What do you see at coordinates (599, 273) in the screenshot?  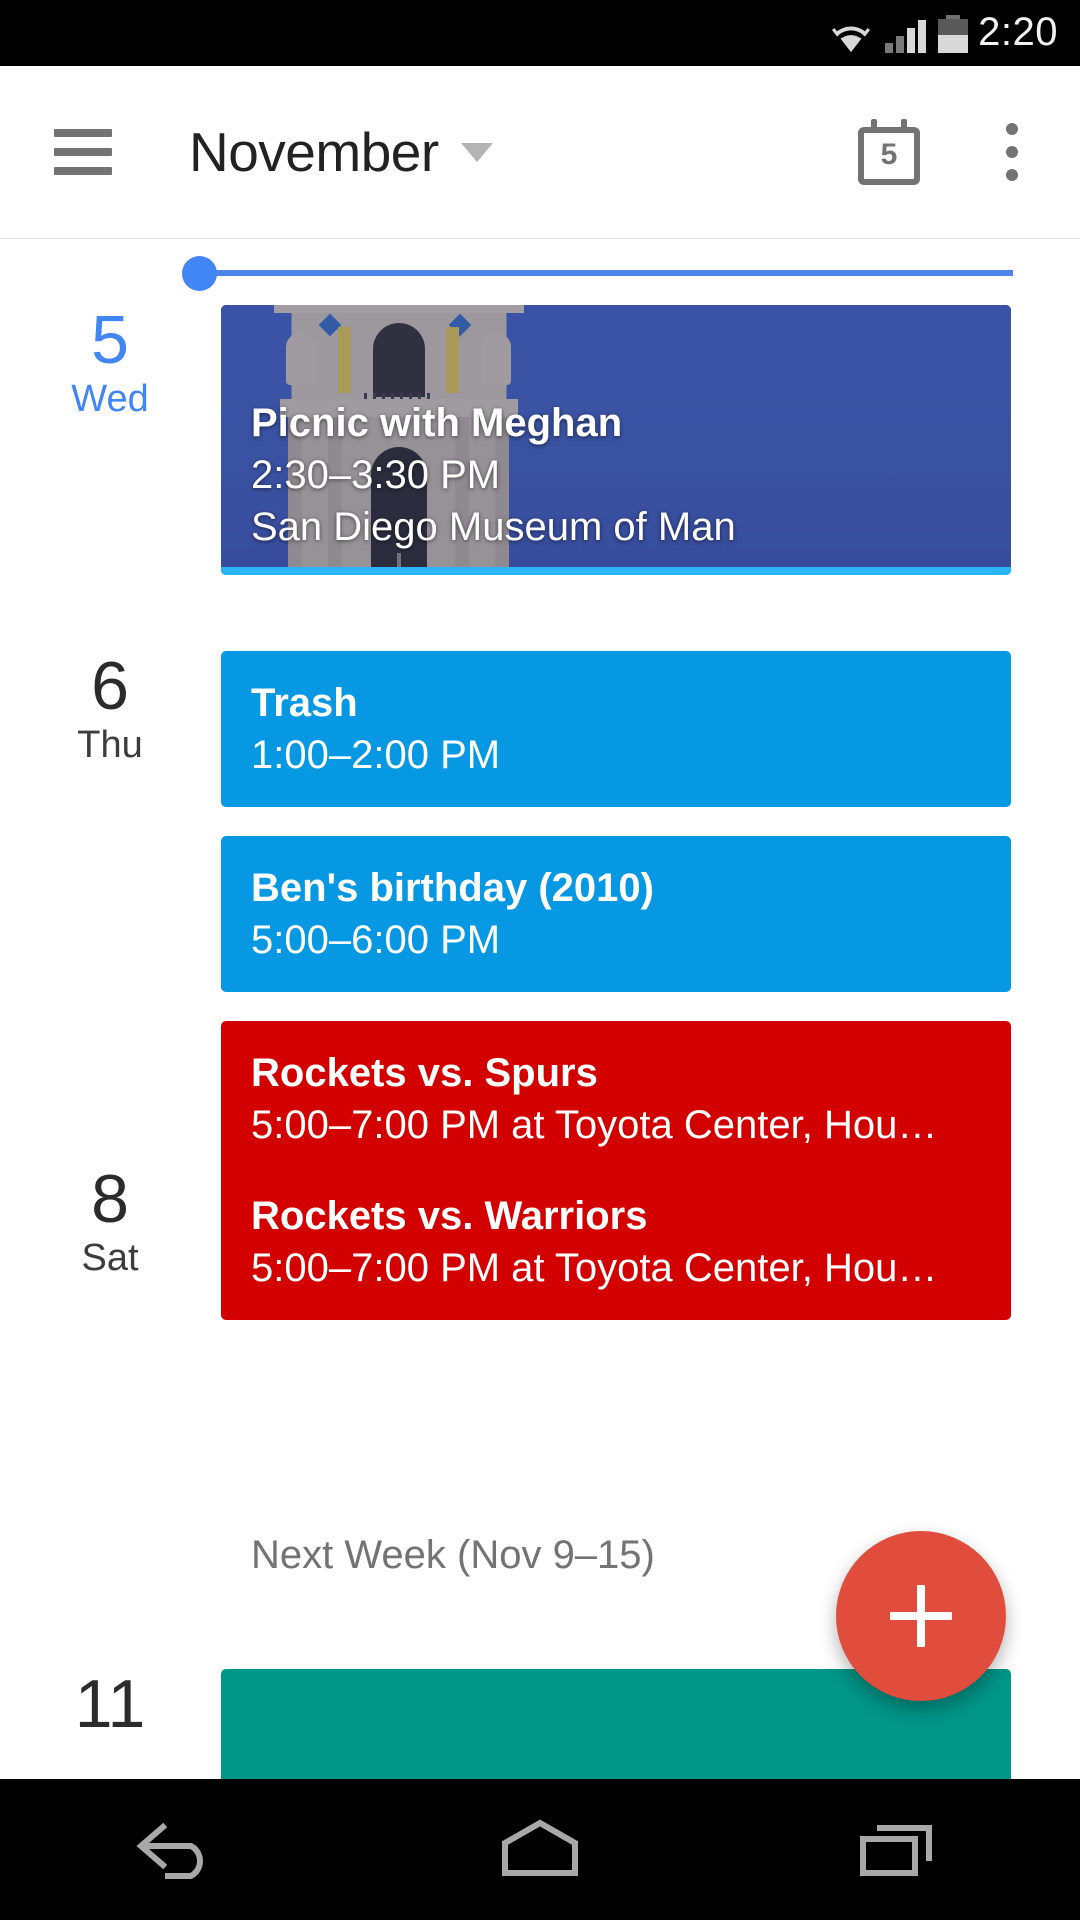 I see `current-time-line` at bounding box center [599, 273].